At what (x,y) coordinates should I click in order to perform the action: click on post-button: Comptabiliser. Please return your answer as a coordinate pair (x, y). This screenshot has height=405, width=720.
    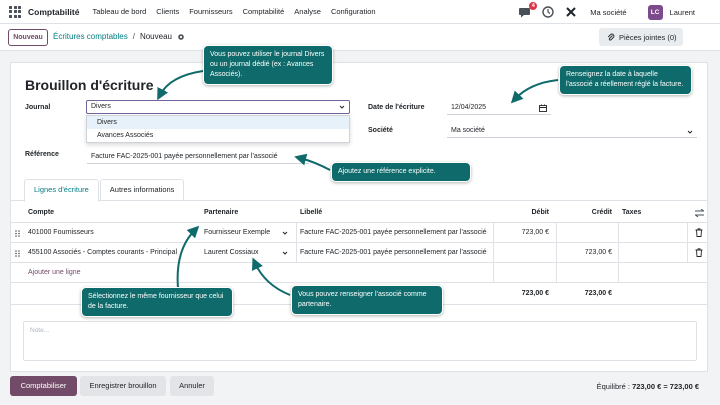
    Looking at the image, I should click on (43, 386).